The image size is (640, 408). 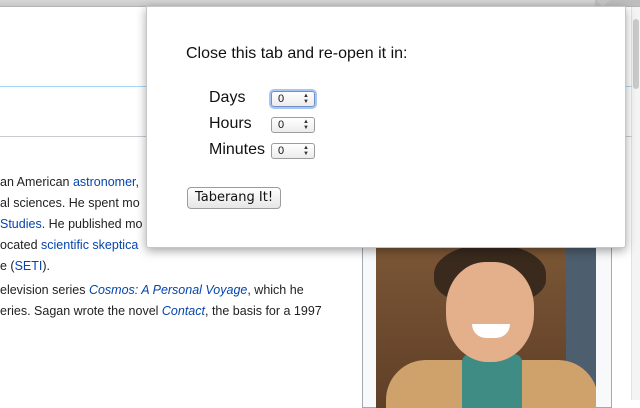 I want to click on days-stepper: 0 ▲ ▼, so click(x=293, y=99).